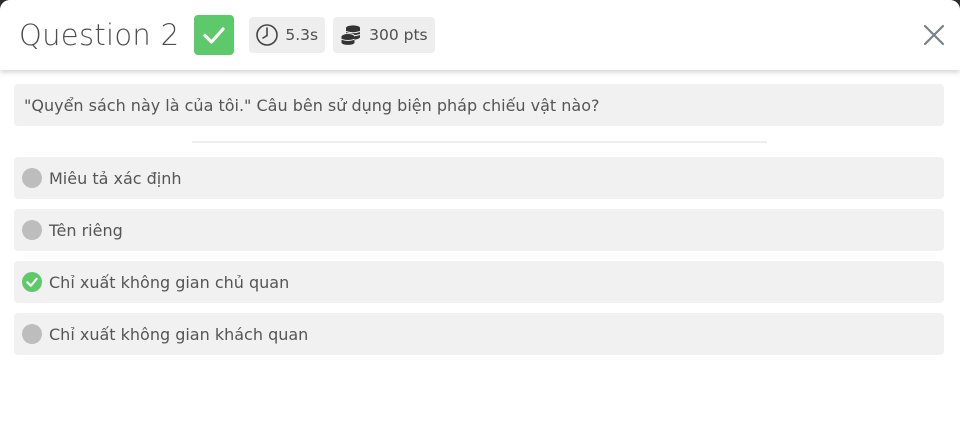 The image size is (960, 442). Describe the element at coordinates (479, 334) in the screenshot. I see `option-4: Chỉ xuất không gian khách quan` at that location.